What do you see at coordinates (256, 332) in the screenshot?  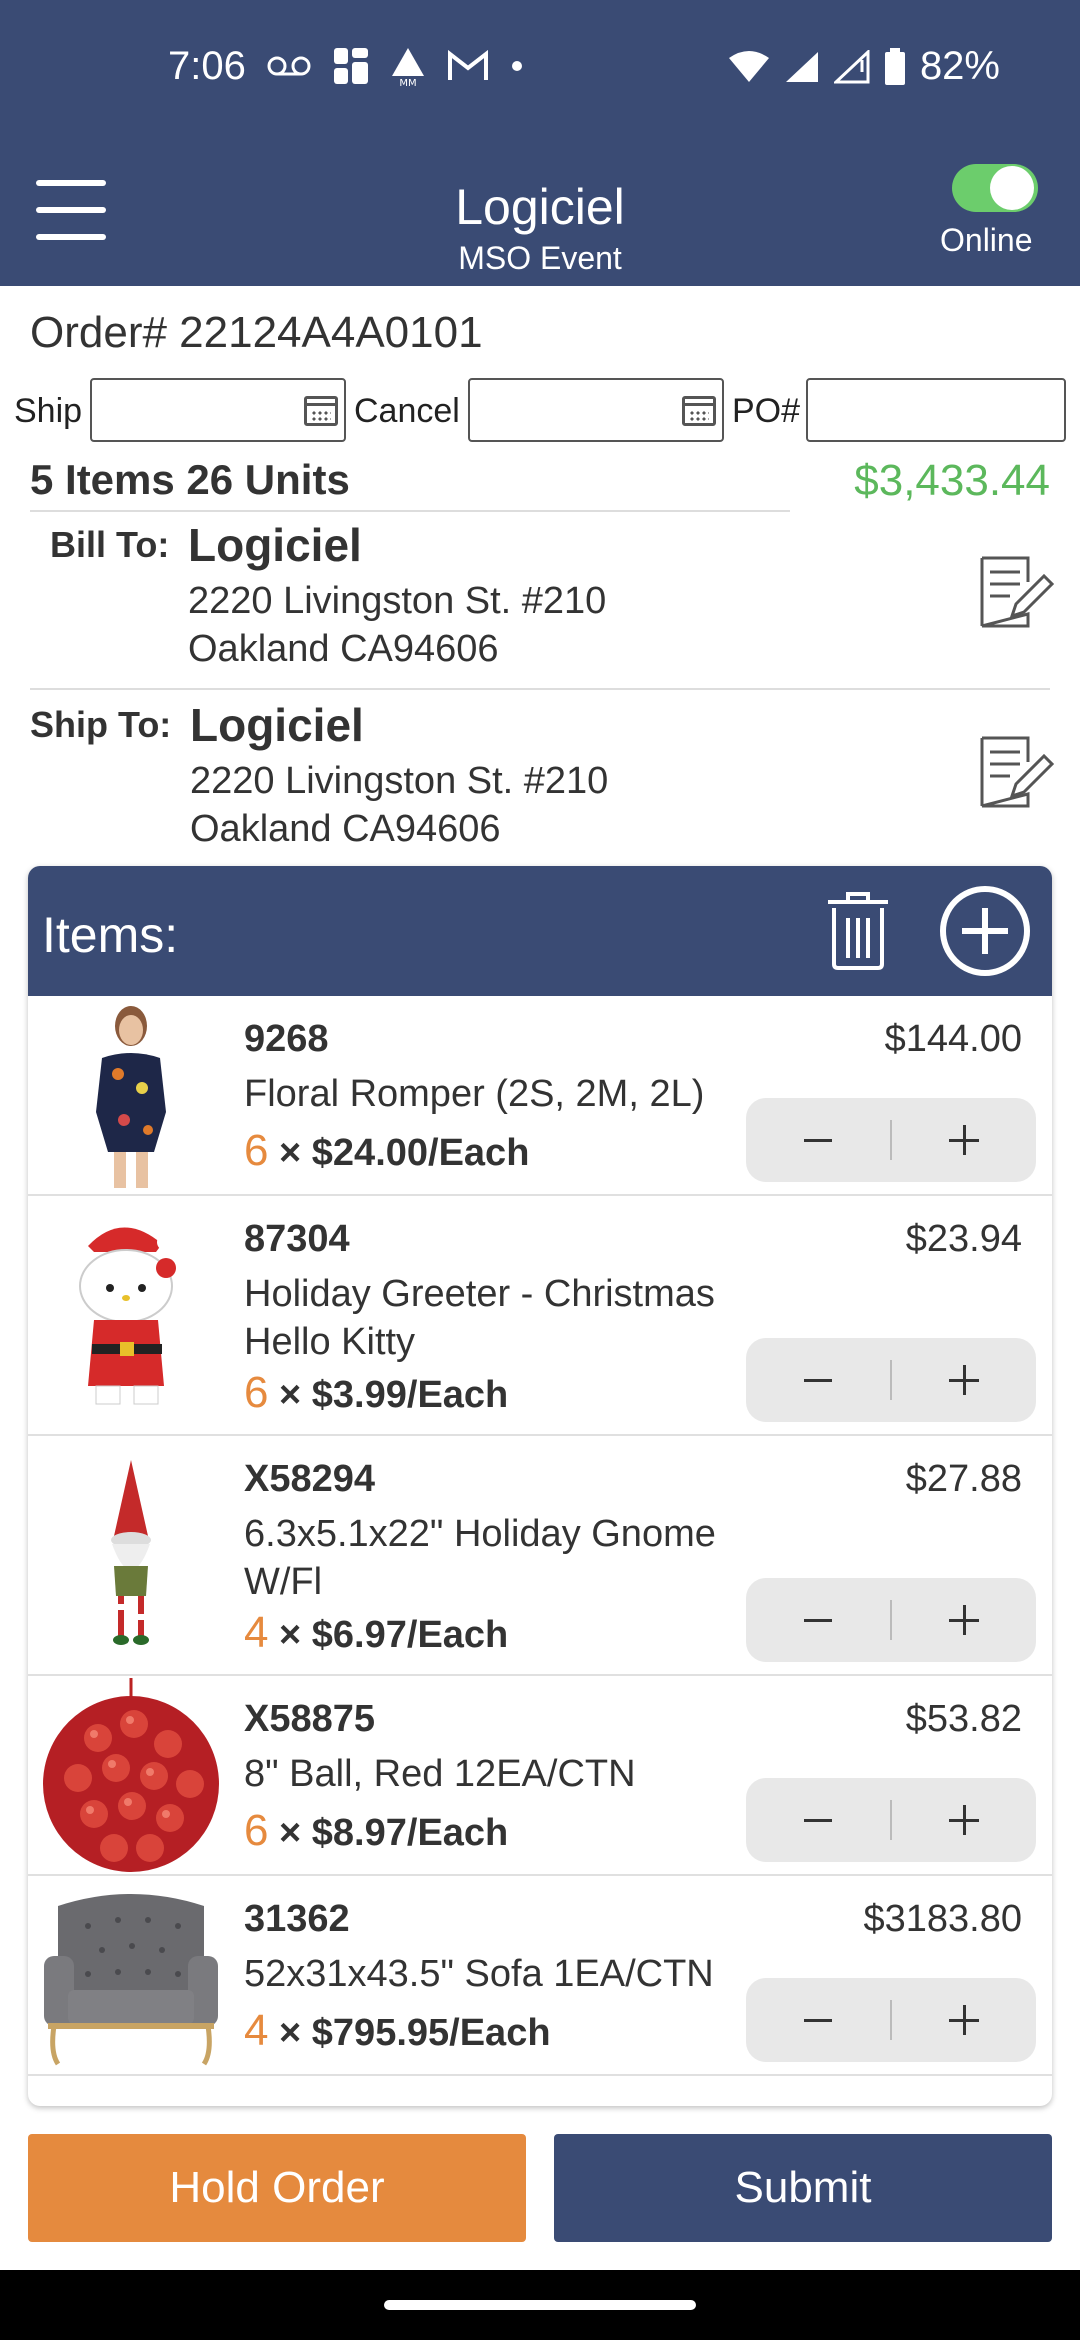 I see `order-number: Order# 22124A4A0101` at bounding box center [256, 332].